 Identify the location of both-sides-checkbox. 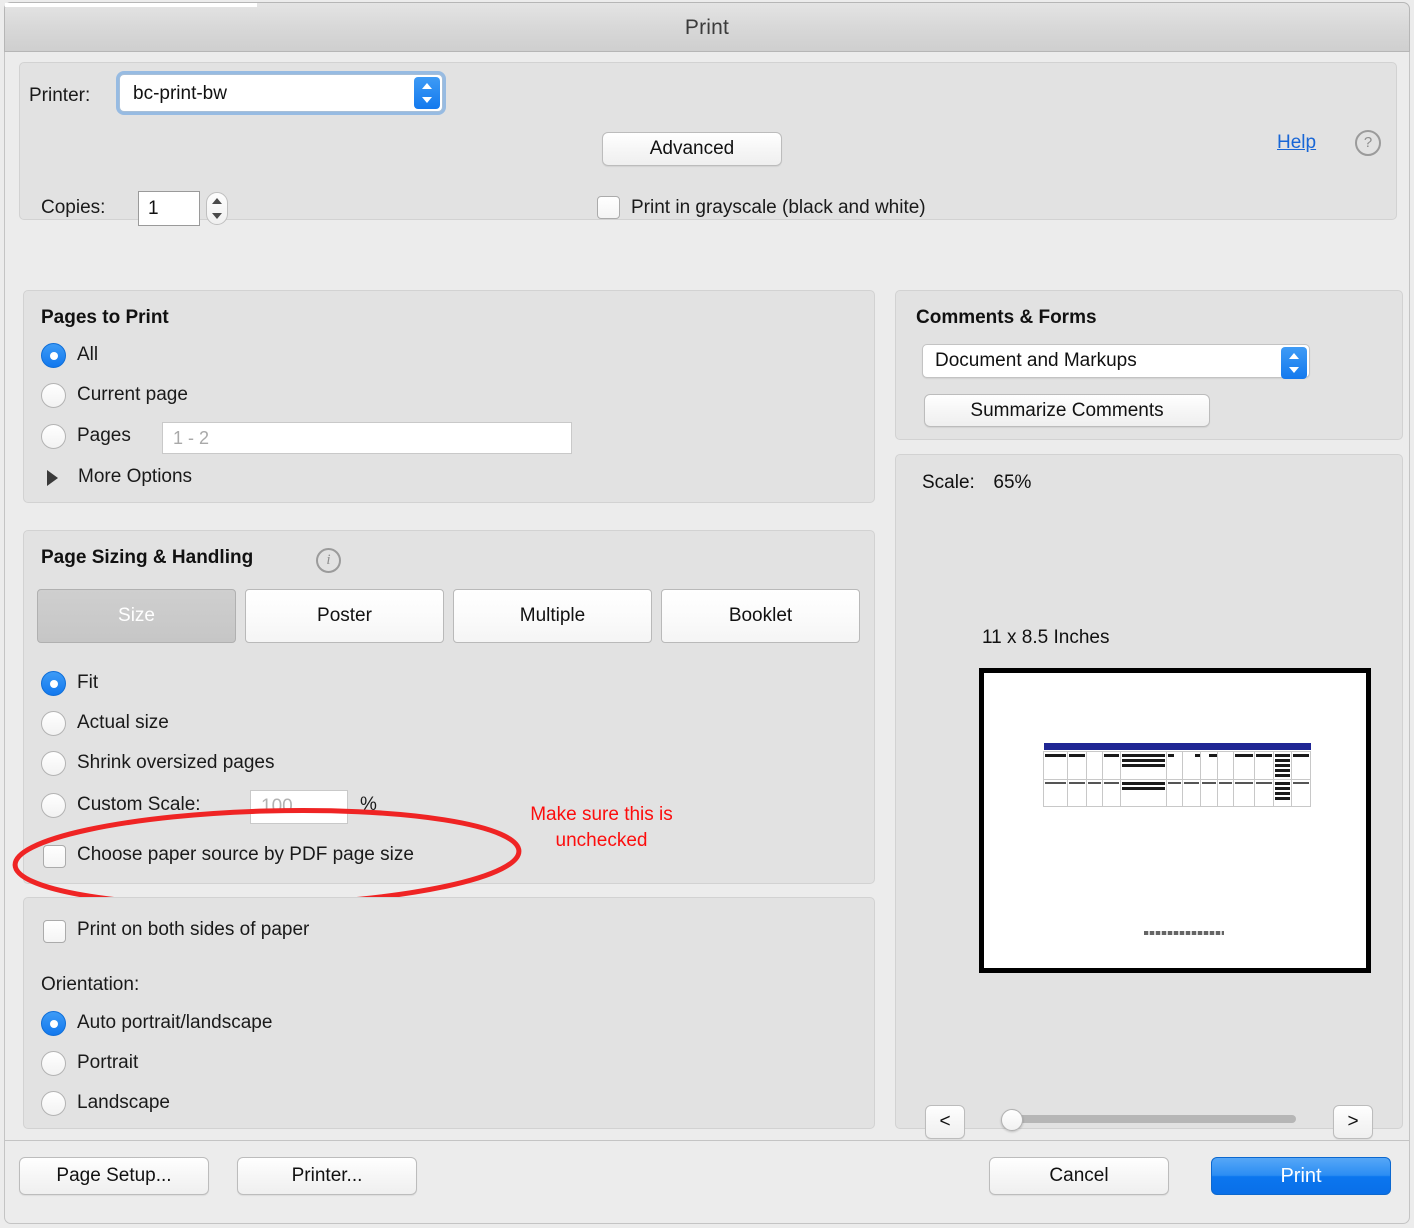
(54, 931).